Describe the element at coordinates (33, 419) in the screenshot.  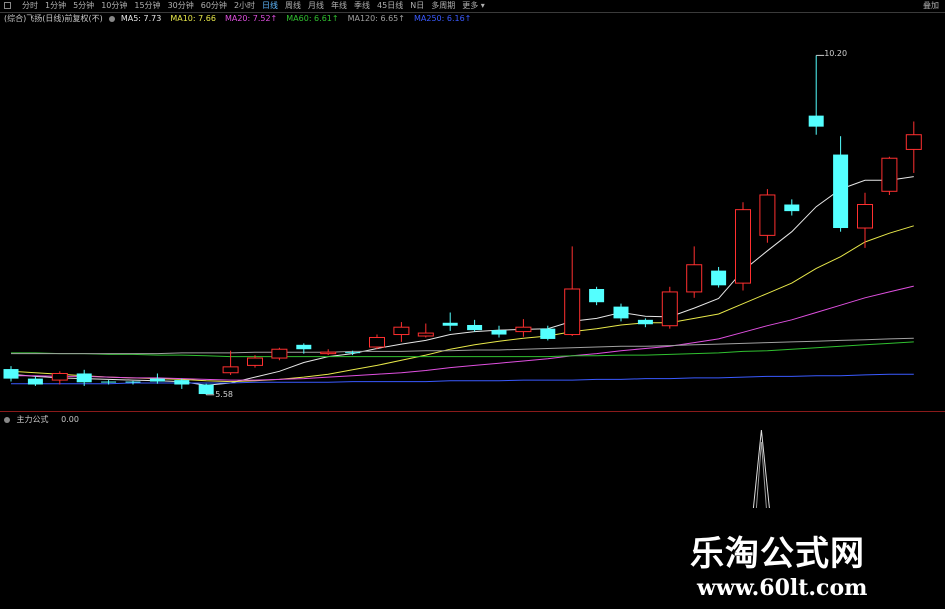
I see `sub-indicator-name: 主力公式` at that location.